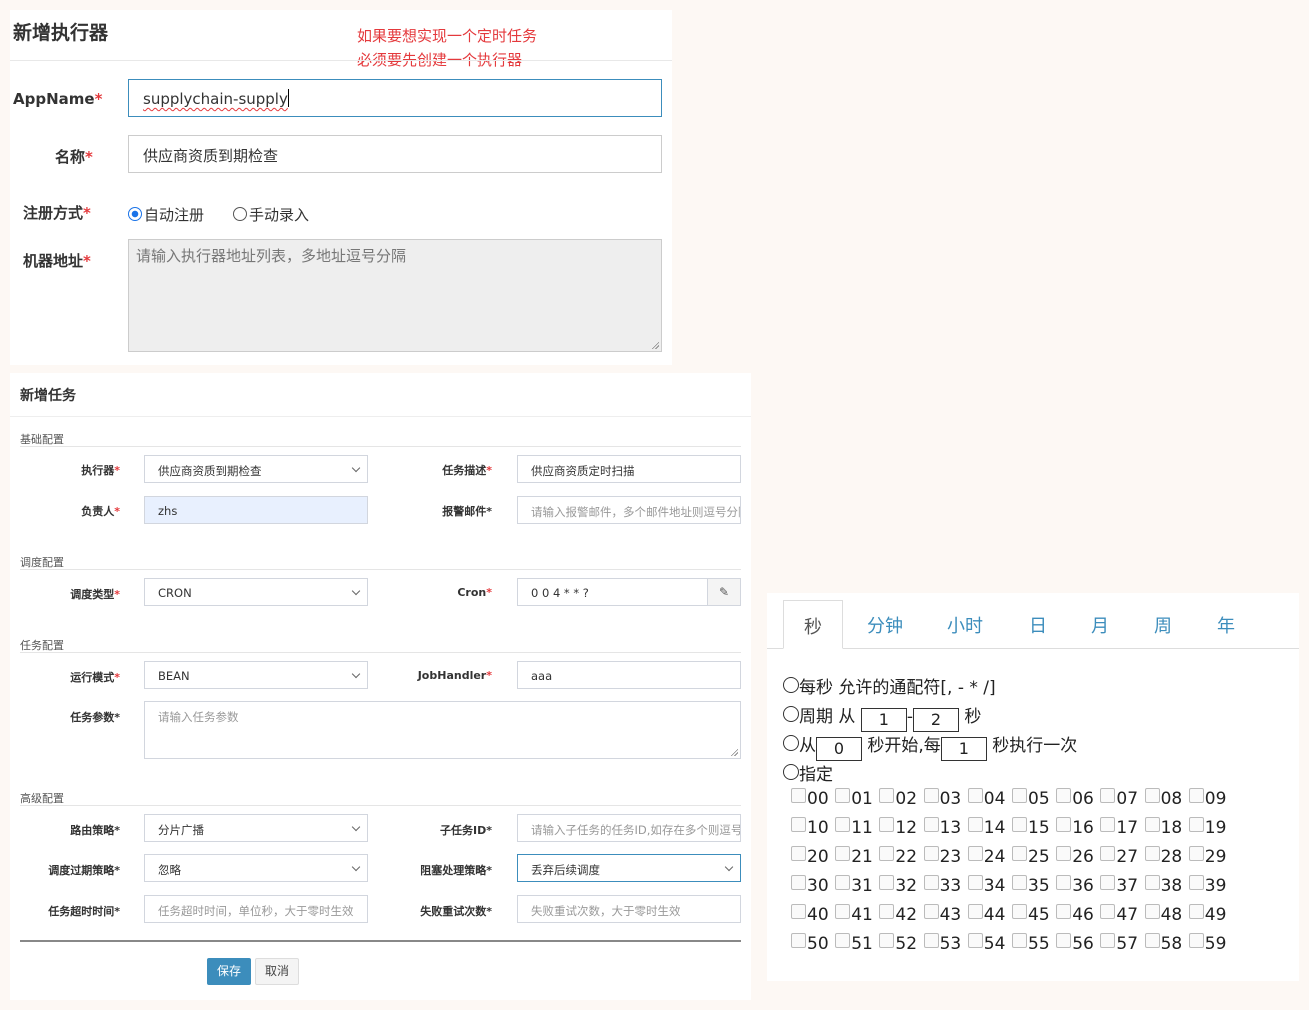 The height and width of the screenshot is (1010, 1309). What do you see at coordinates (945, 801) in the screenshot?
I see `second-checkbox-03: 03` at bounding box center [945, 801].